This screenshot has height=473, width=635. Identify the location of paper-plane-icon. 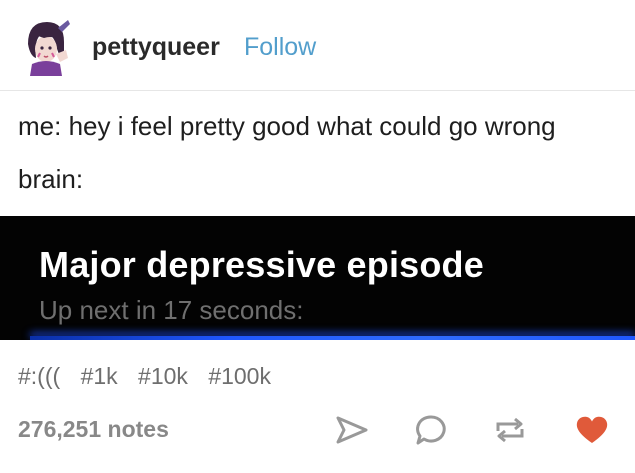
(352, 430).